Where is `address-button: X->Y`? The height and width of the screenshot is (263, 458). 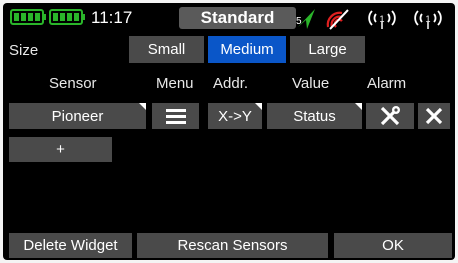
address-button: X->Y is located at coordinates (235, 116).